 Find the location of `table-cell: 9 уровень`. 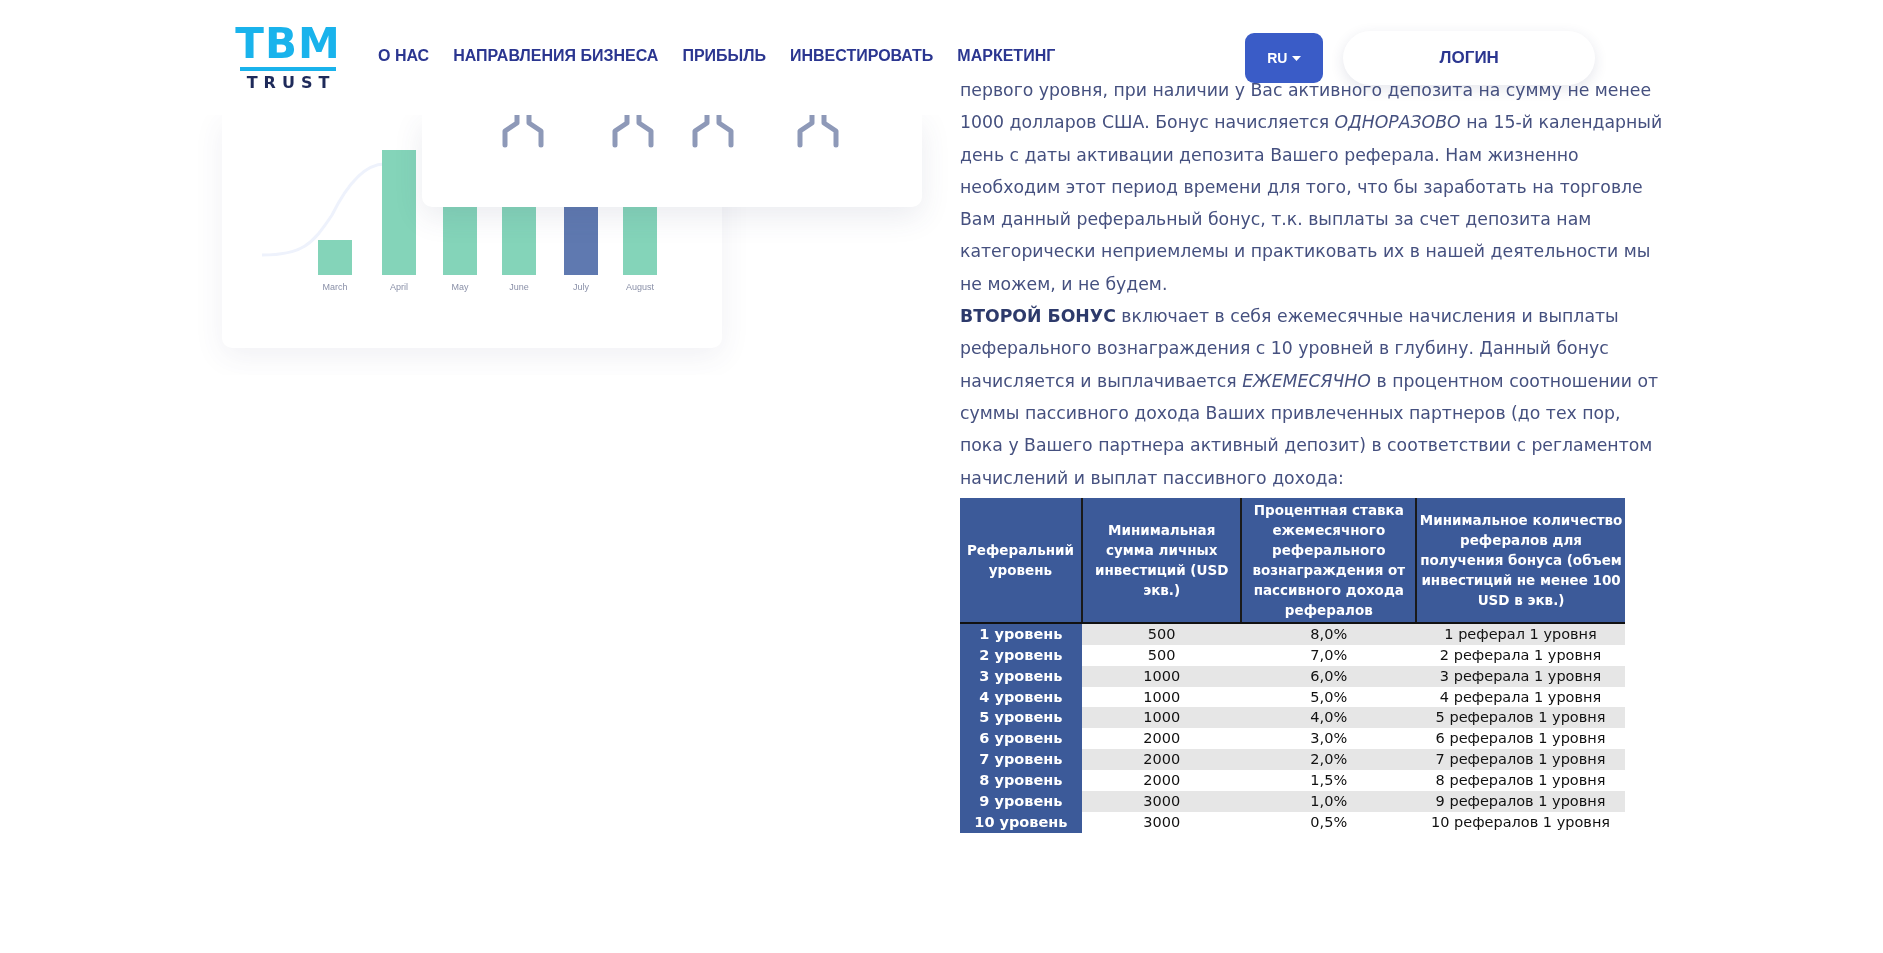

table-cell: 9 уровень is located at coordinates (1021, 801).